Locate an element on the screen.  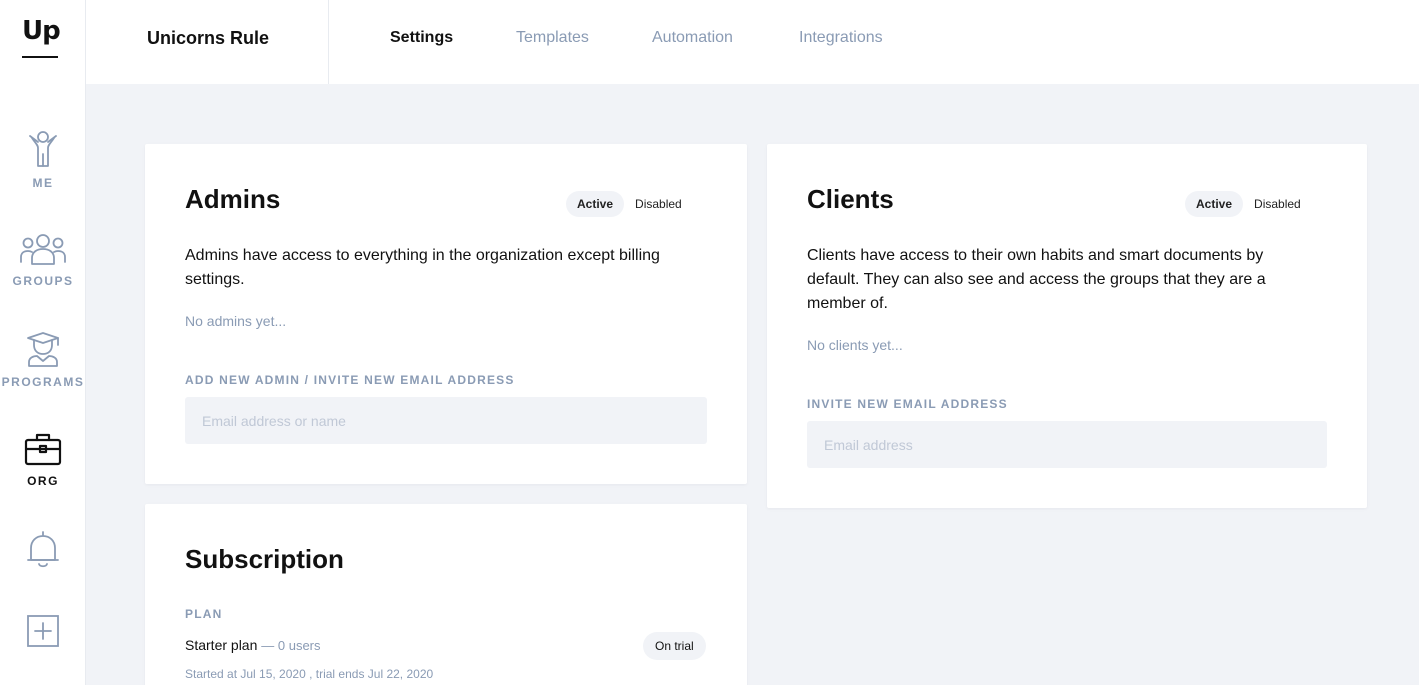
bell-icon is located at coordinates (43, 549).